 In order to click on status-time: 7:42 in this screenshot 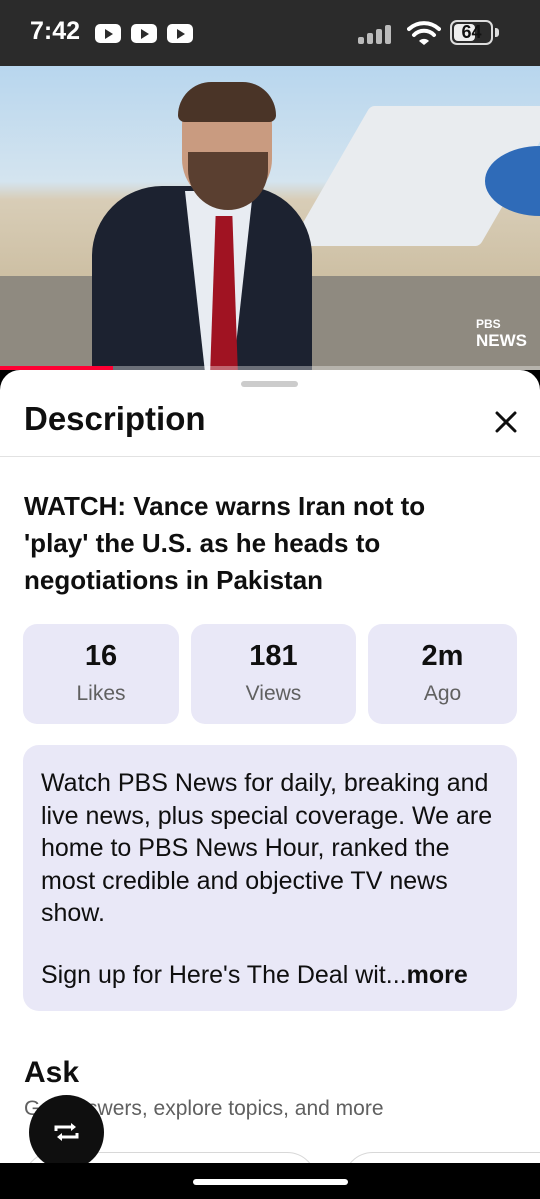, I will do `click(55, 31)`.